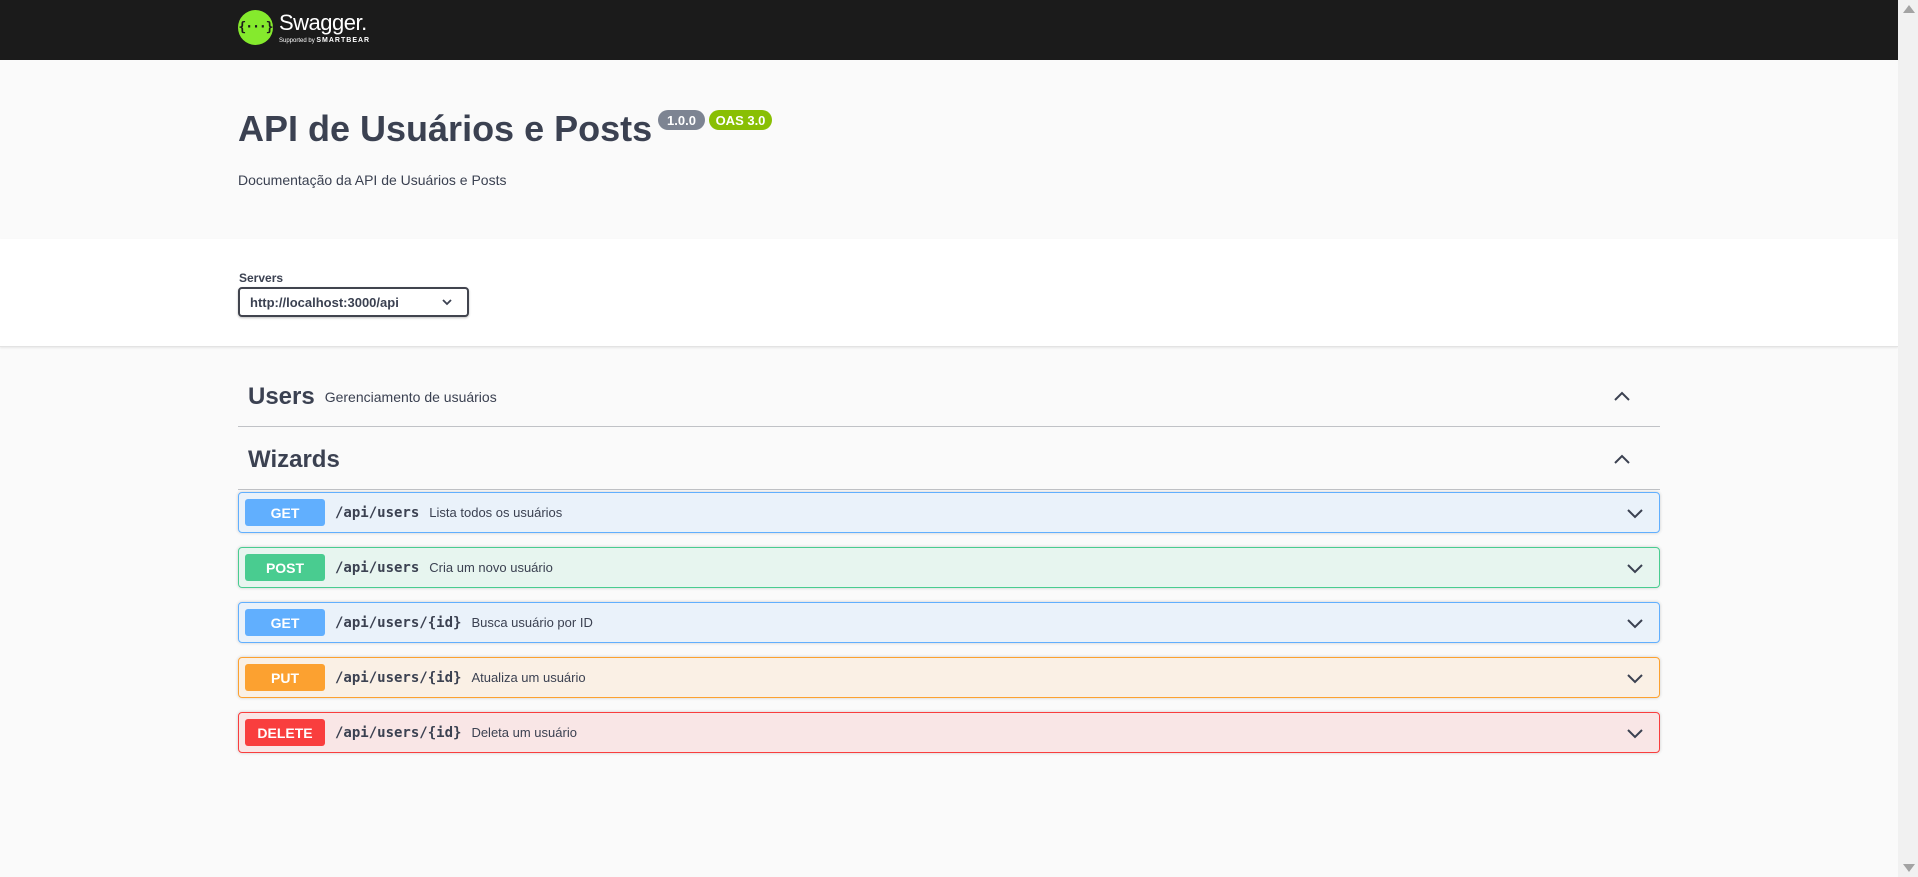 This screenshot has width=1918, height=877. Describe the element at coordinates (1908, 438) in the screenshot. I see `page-scrollbar` at that location.